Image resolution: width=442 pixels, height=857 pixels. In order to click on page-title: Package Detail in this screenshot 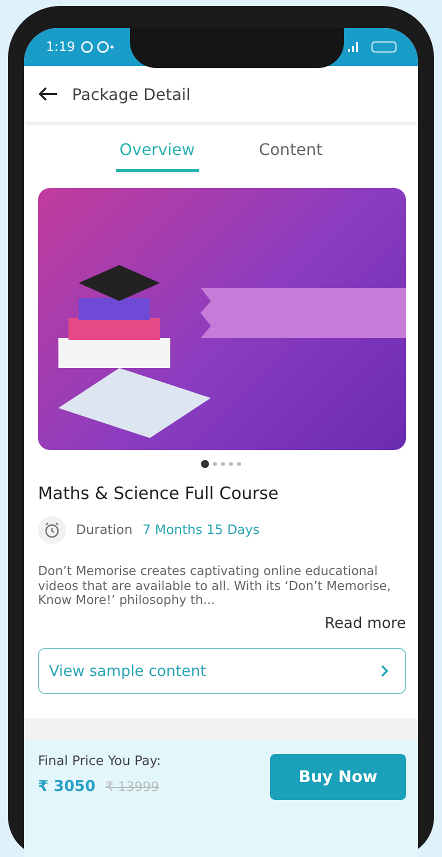, I will do `click(131, 94)`.